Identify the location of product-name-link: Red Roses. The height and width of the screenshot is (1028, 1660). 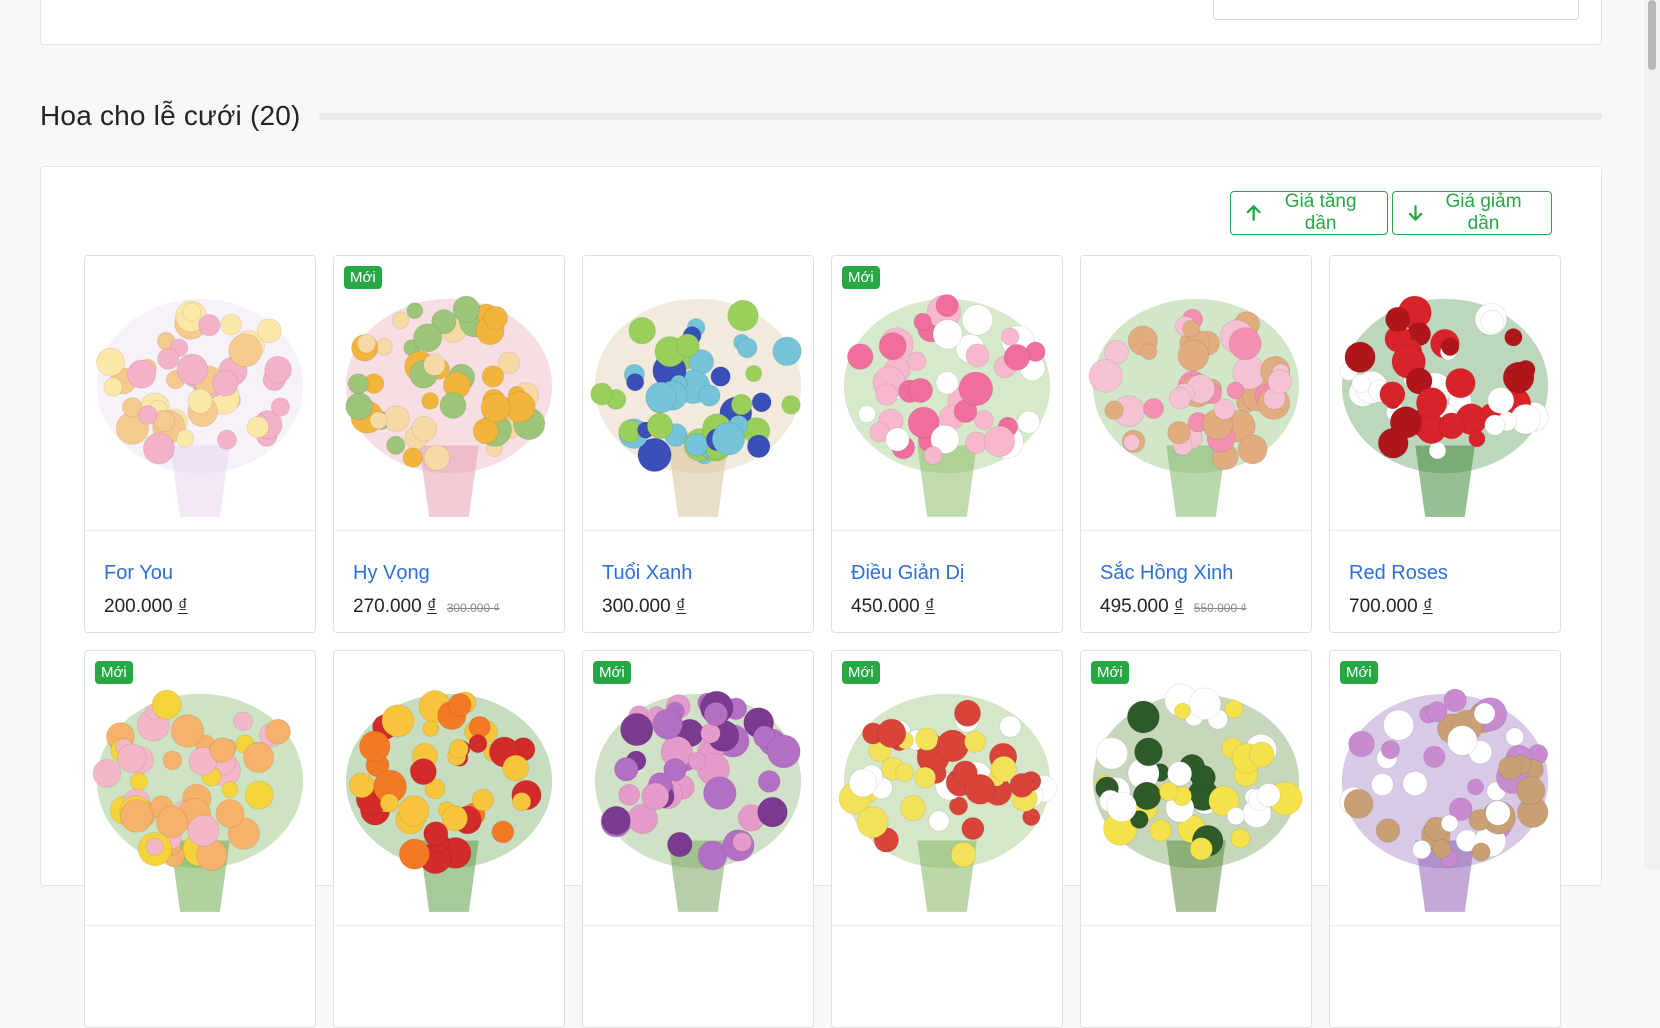
(1398, 573).